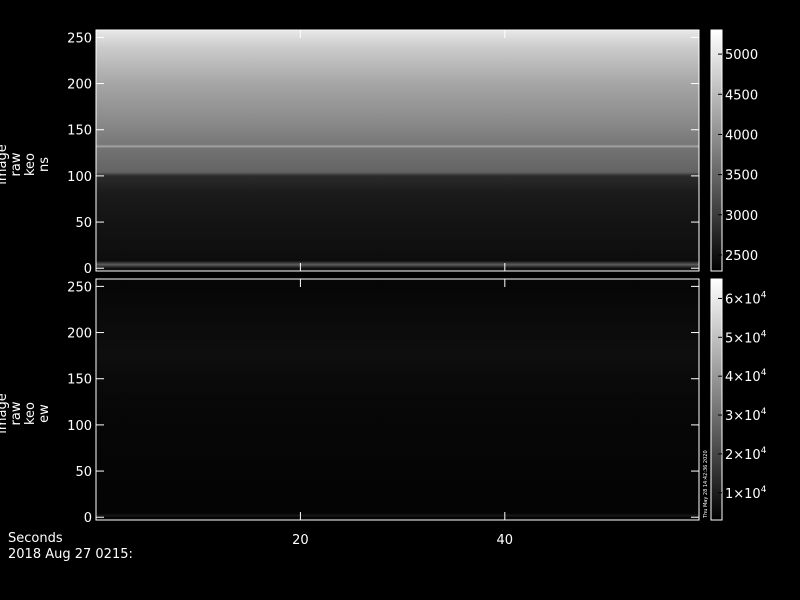 Image resolution: width=800 pixels, height=600 pixels. What do you see at coordinates (741, 256) in the screenshot?
I see `colorbar-tick-label: 2500` at bounding box center [741, 256].